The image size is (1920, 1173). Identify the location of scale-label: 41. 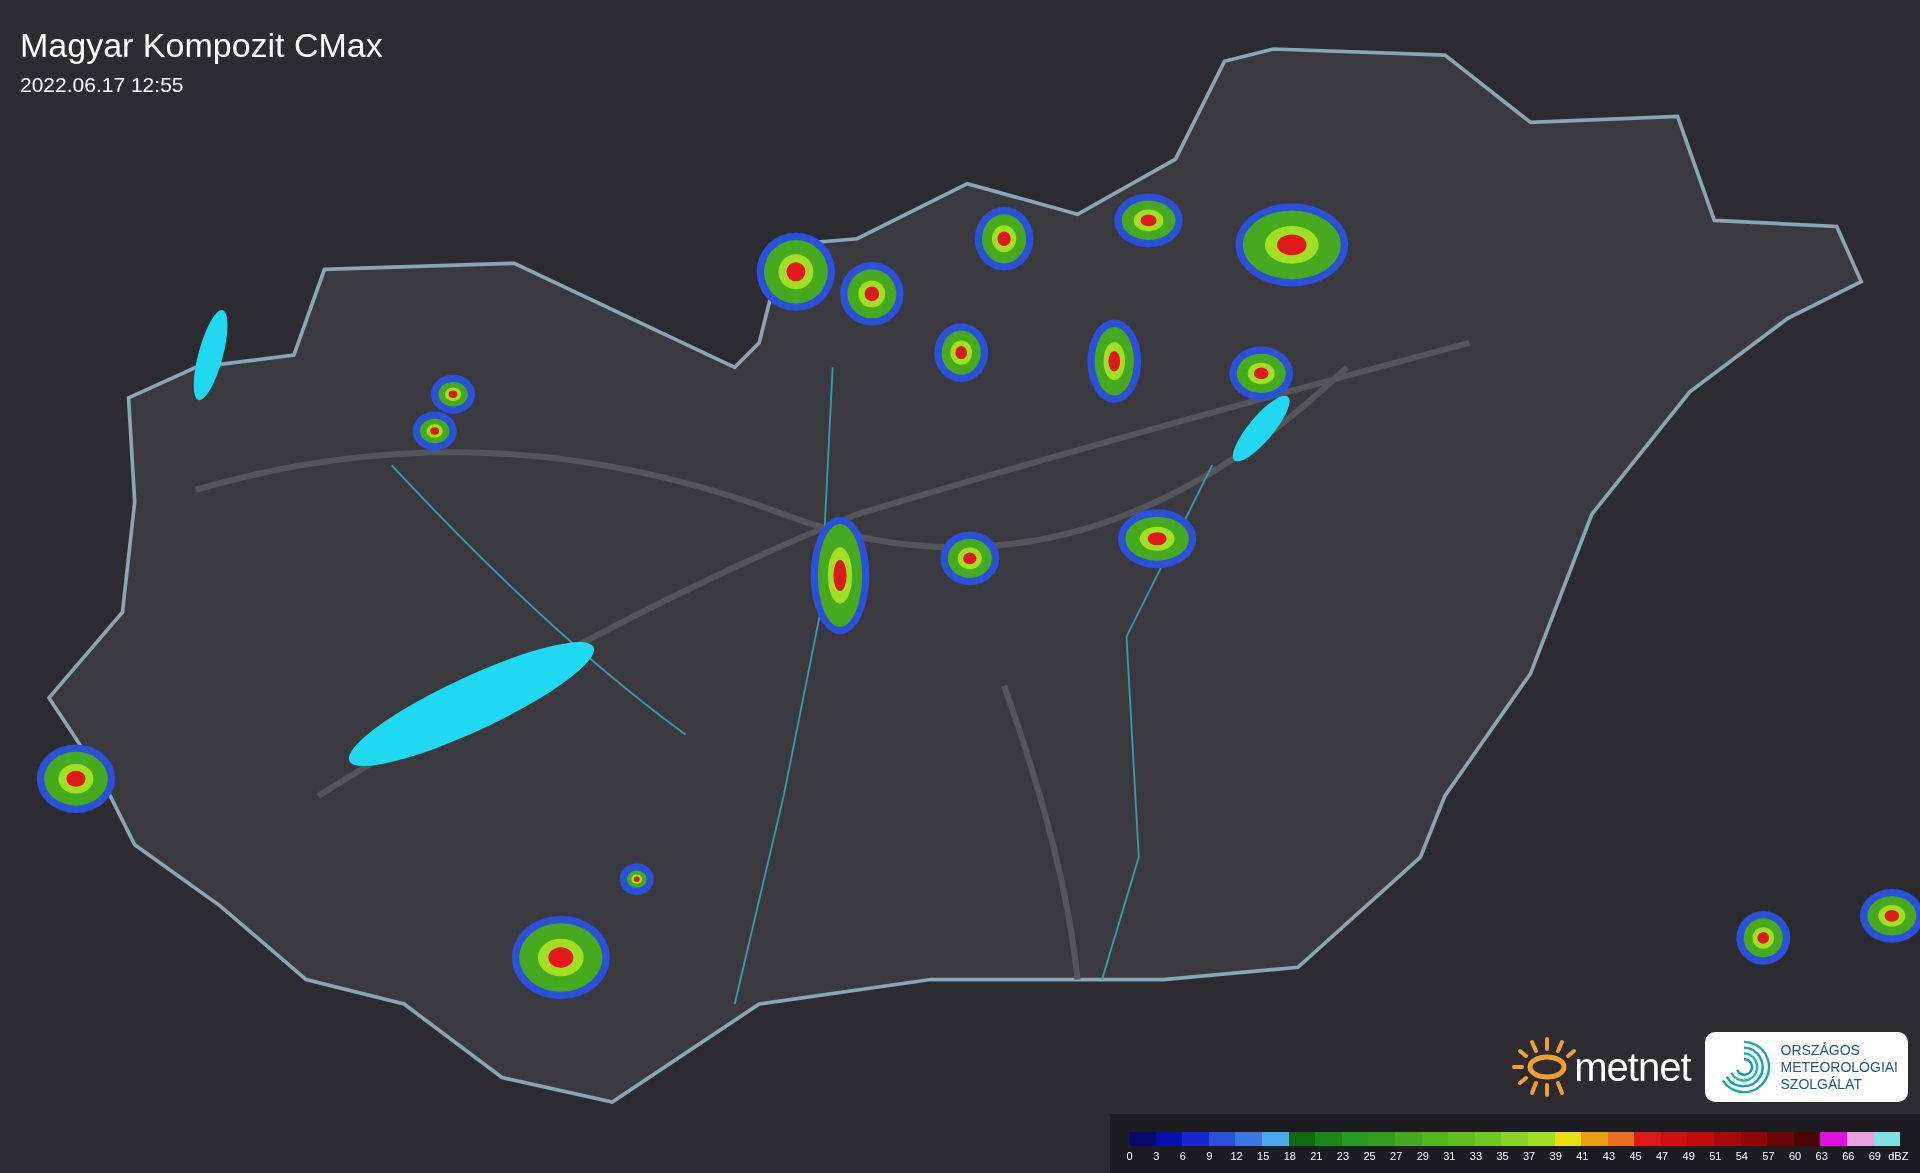
(1582, 1156).